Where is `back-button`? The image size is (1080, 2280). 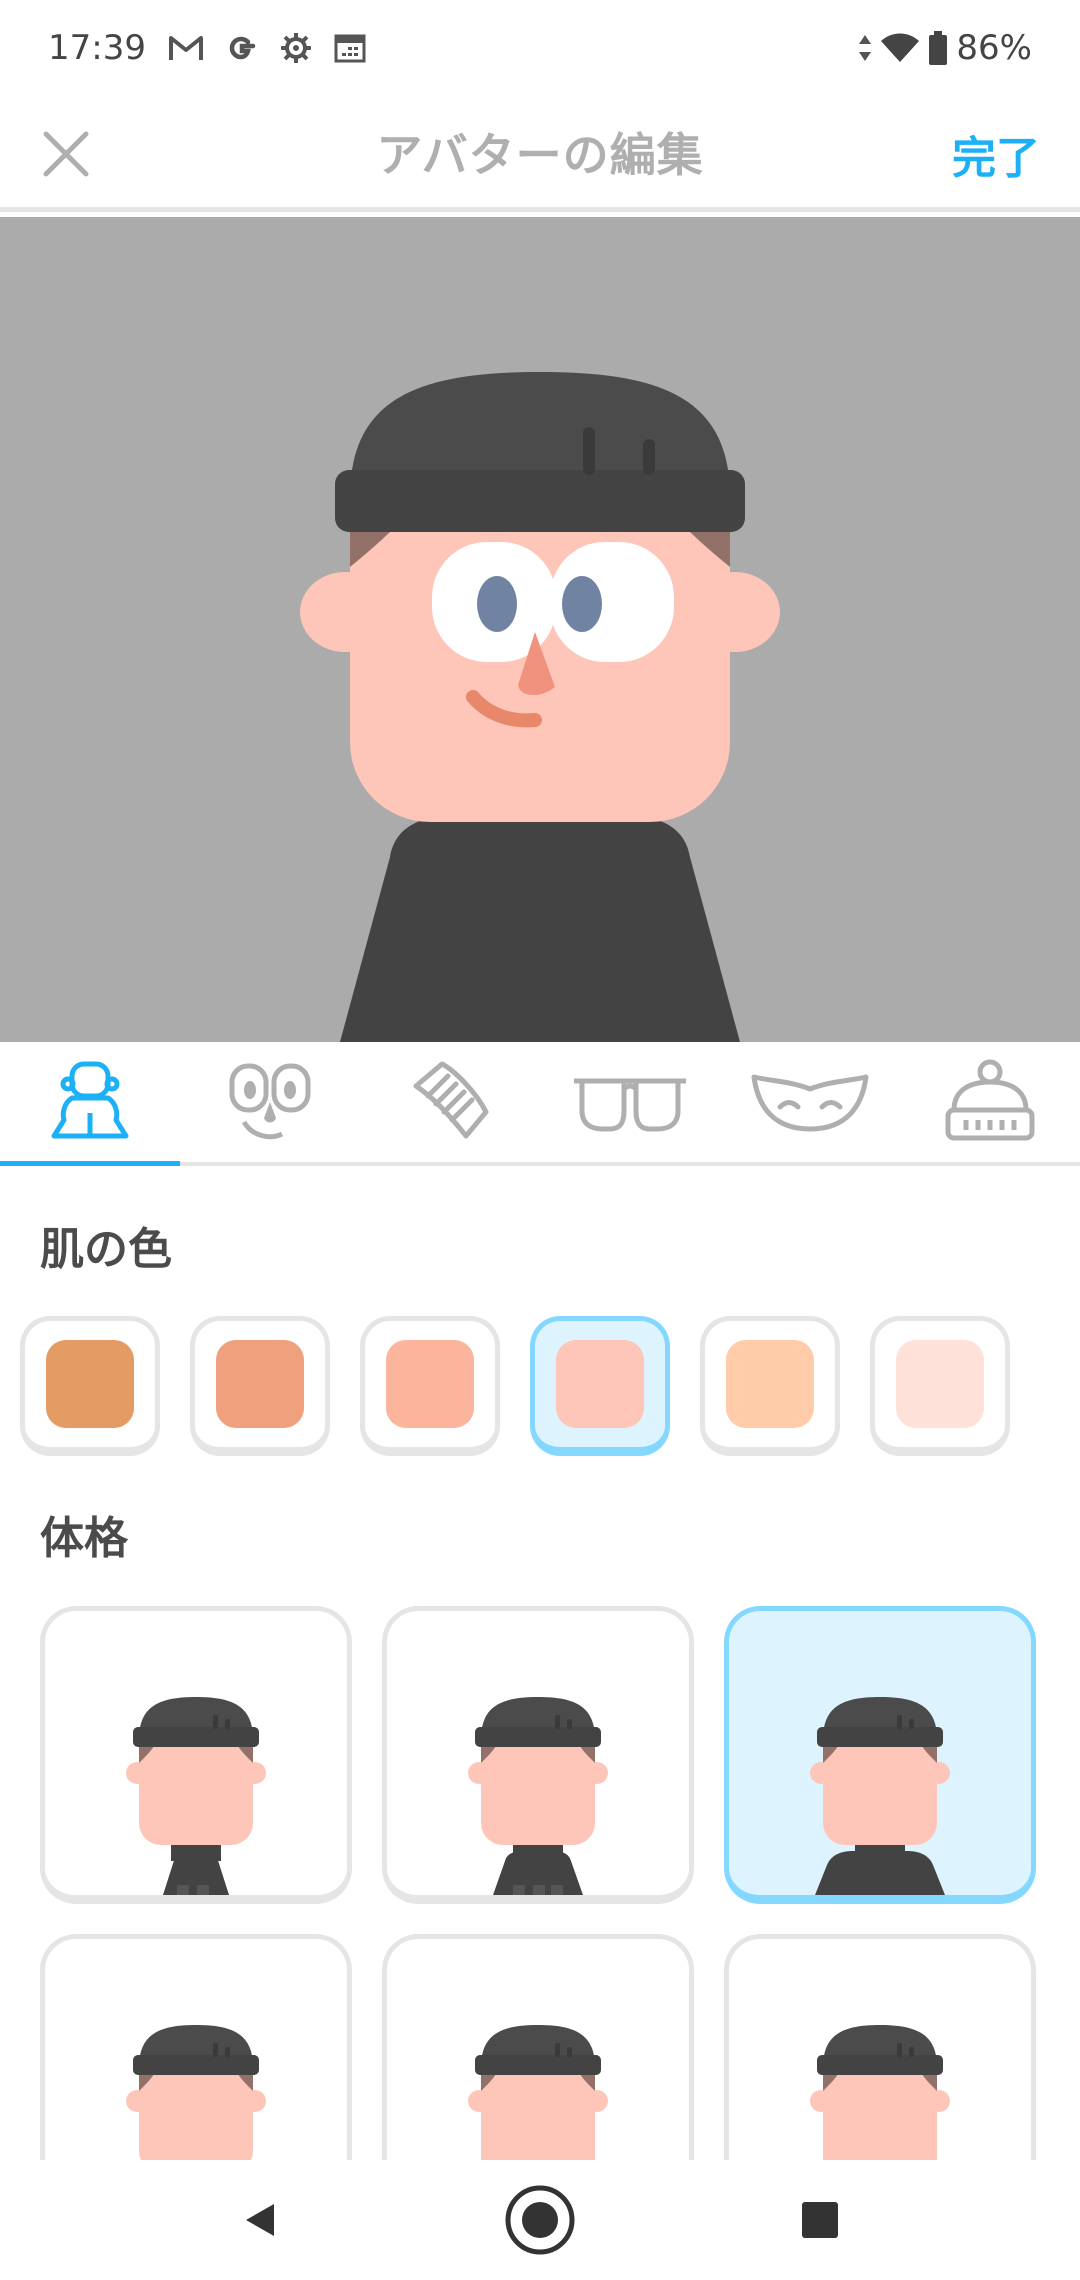
back-button is located at coordinates (260, 2220).